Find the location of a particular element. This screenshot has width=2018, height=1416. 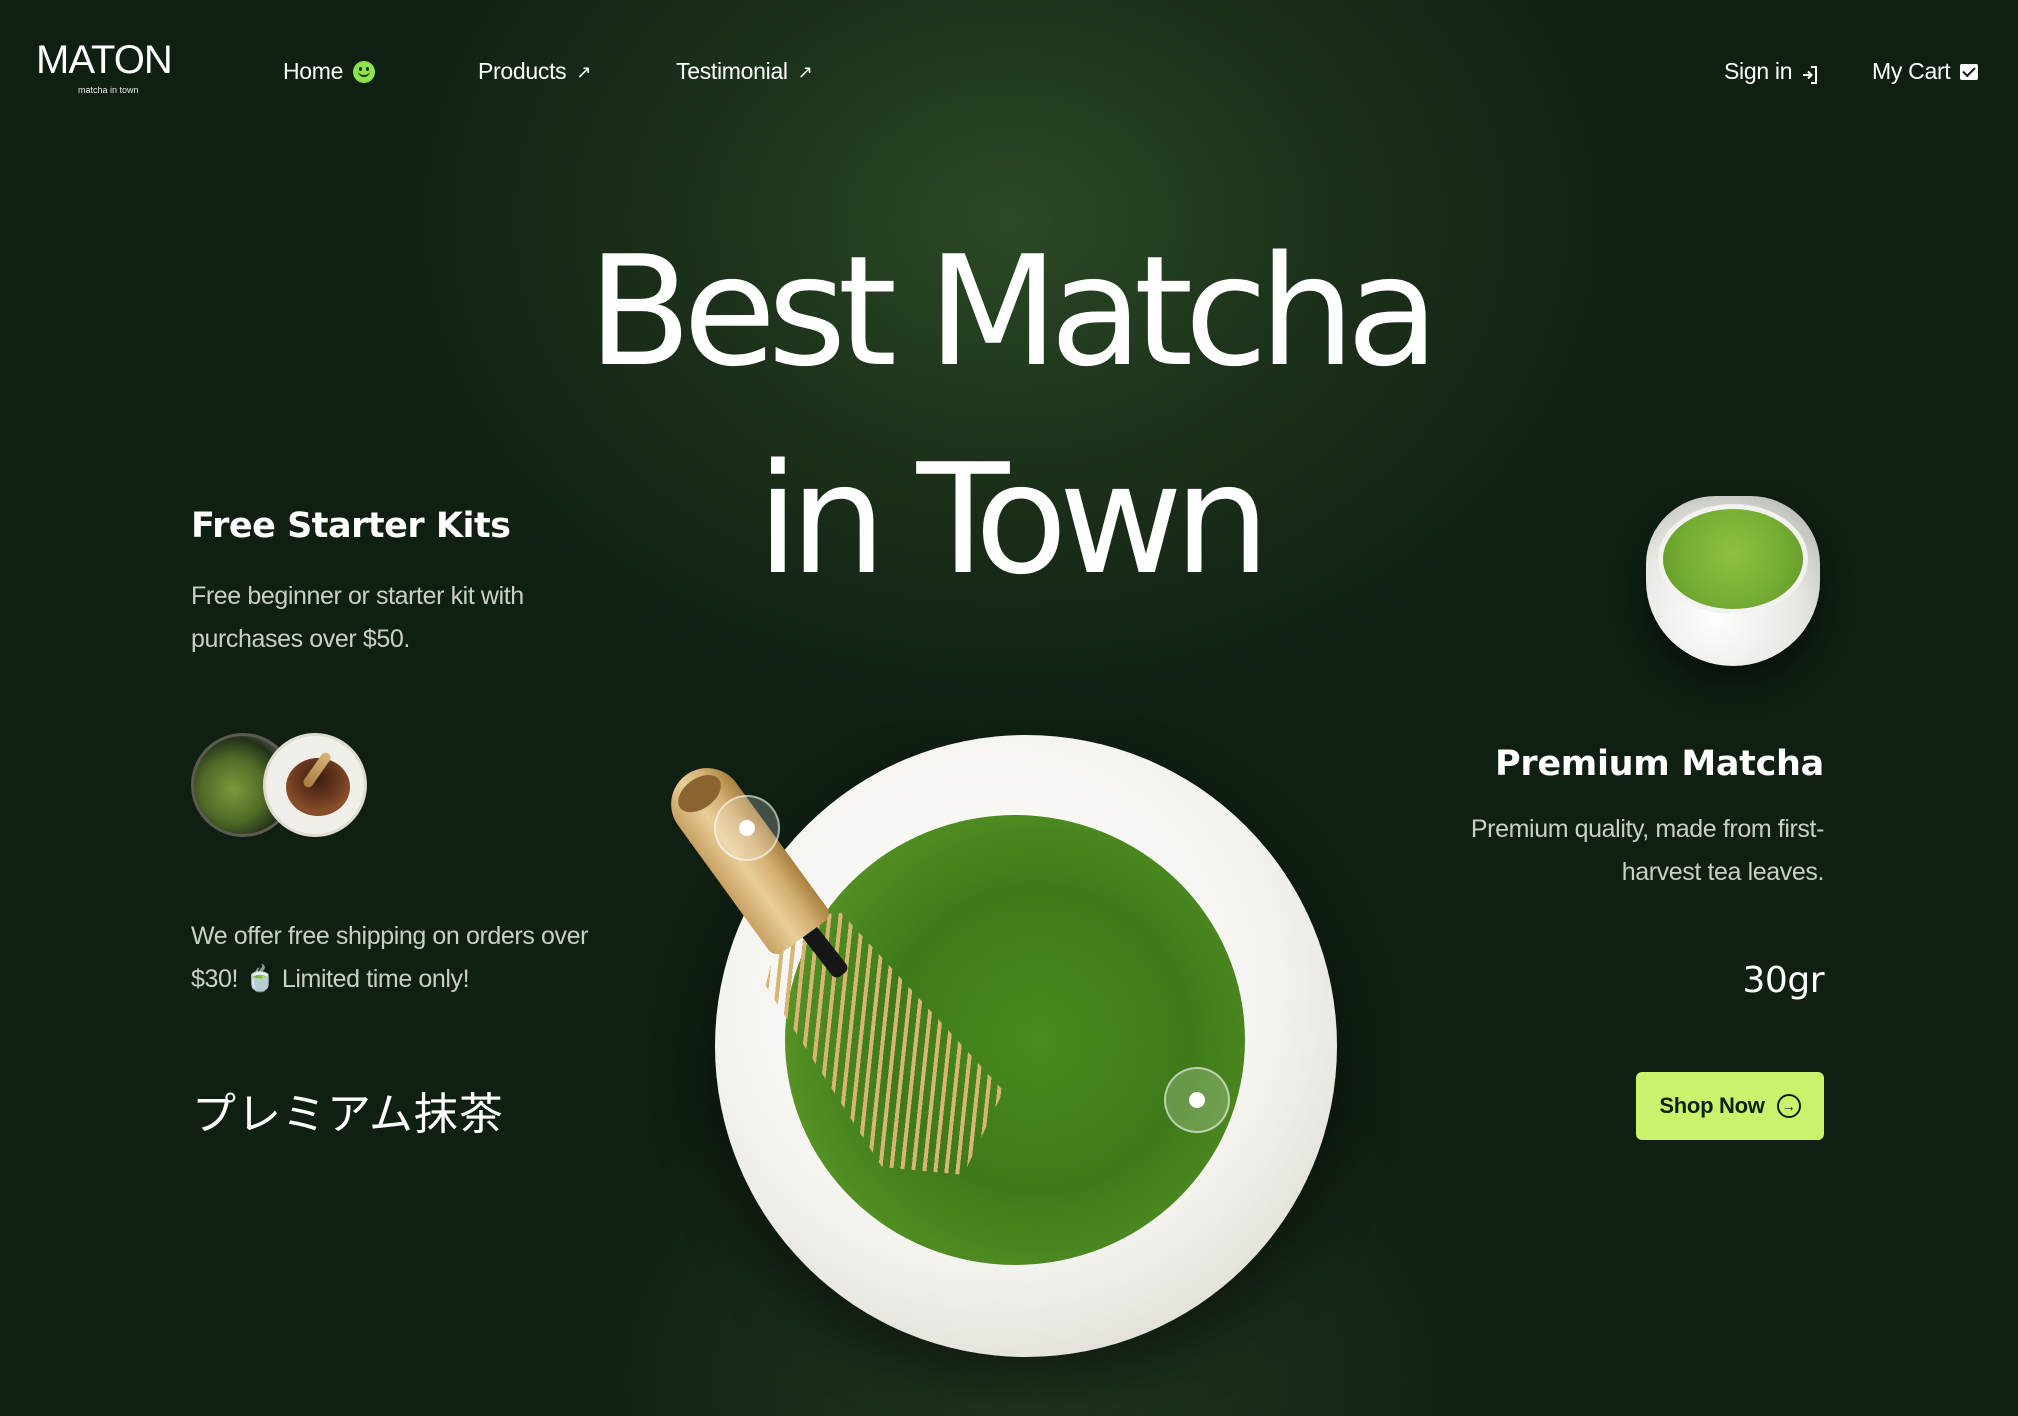

sign-in-icon is located at coordinates (1810, 73).